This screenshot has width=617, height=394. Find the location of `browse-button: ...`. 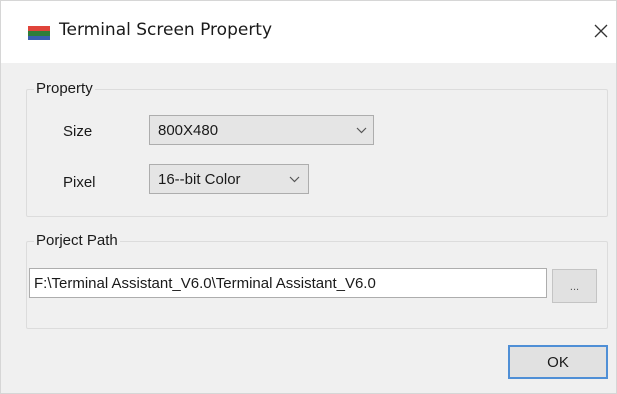

browse-button: ... is located at coordinates (574, 286).